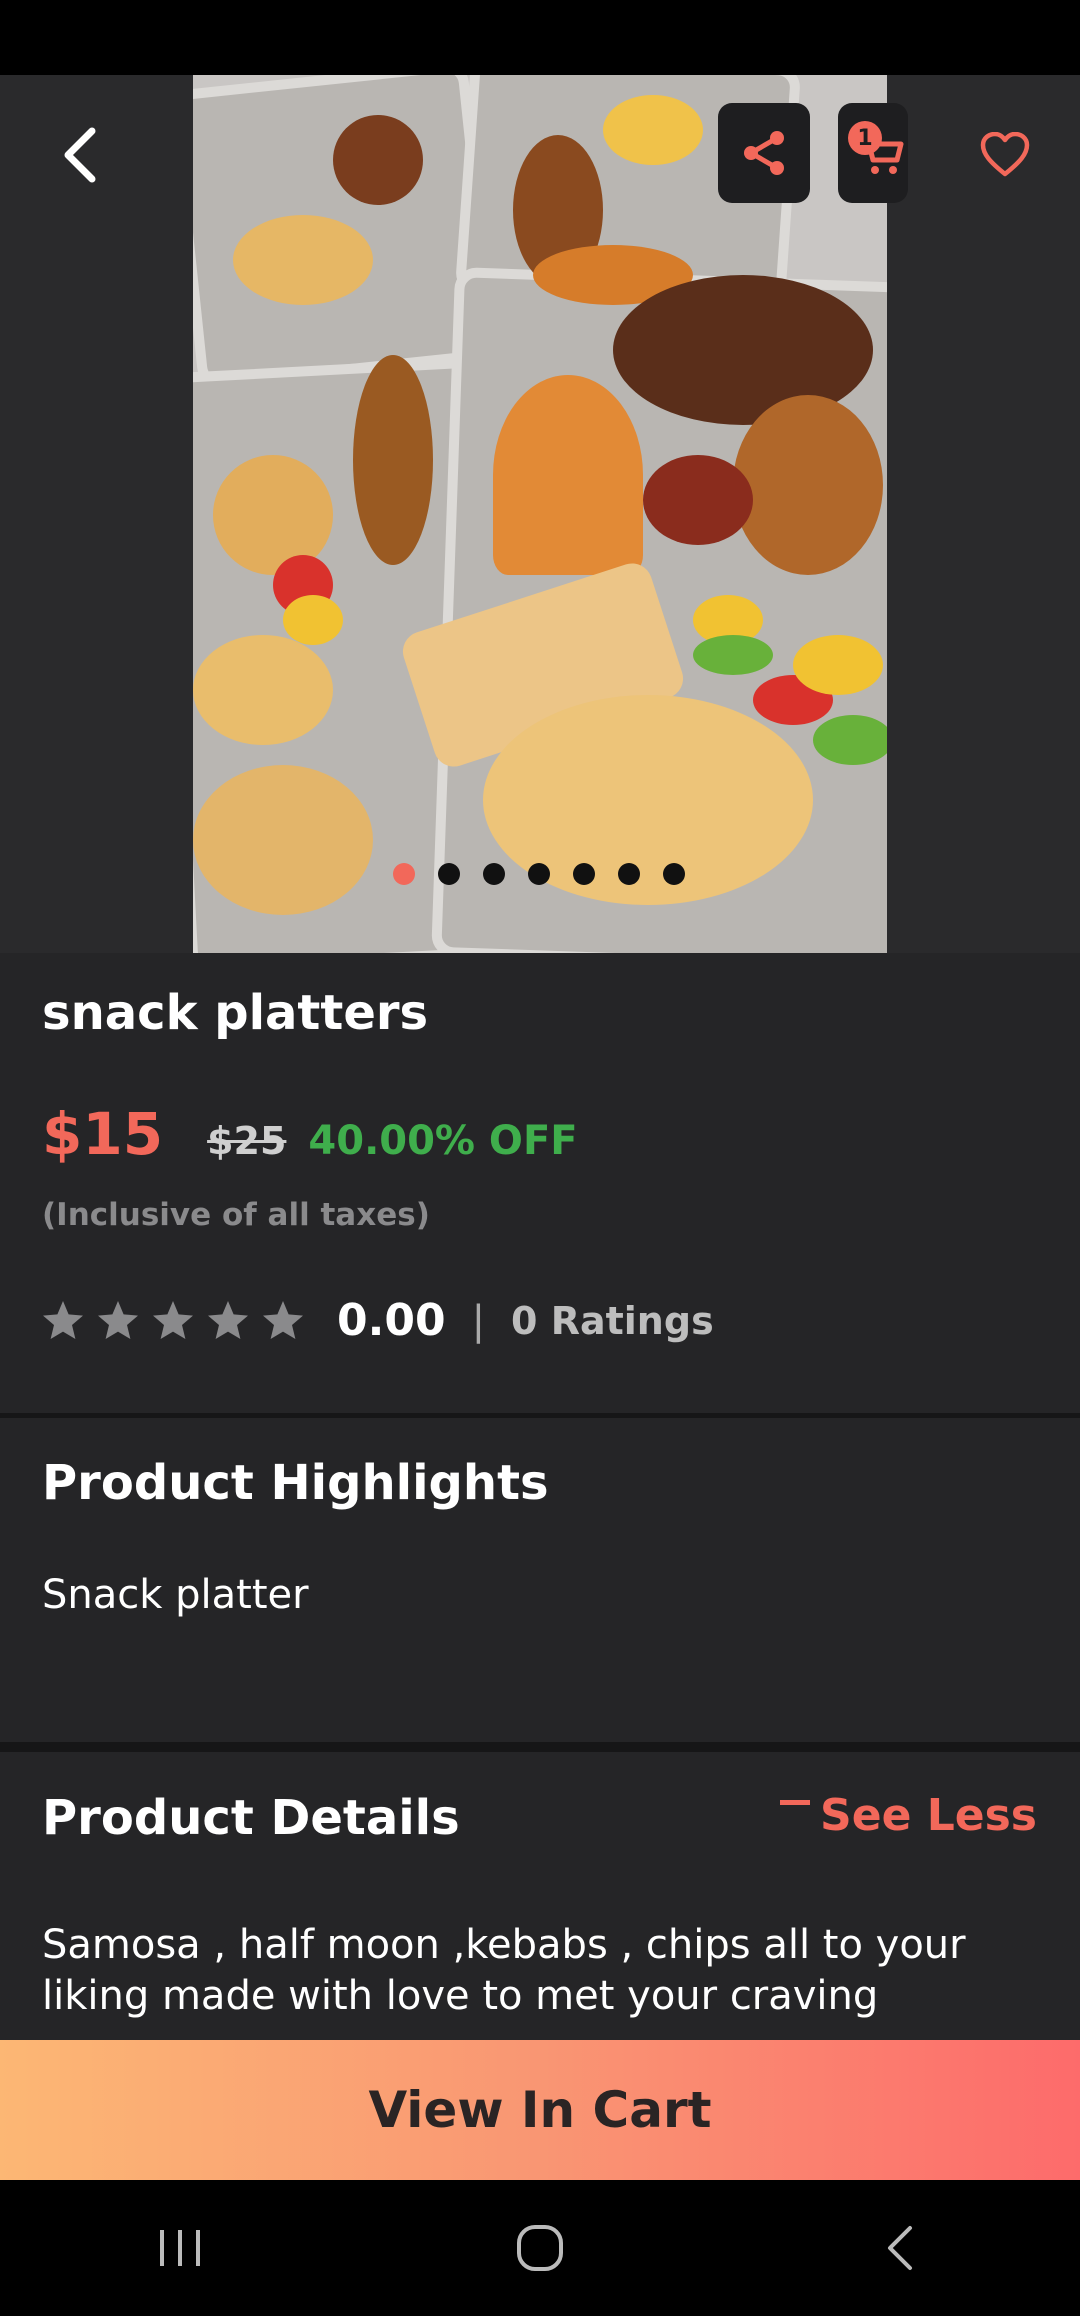 This screenshot has height=2316, width=1080. I want to click on home-icon, so click(540, 2248).